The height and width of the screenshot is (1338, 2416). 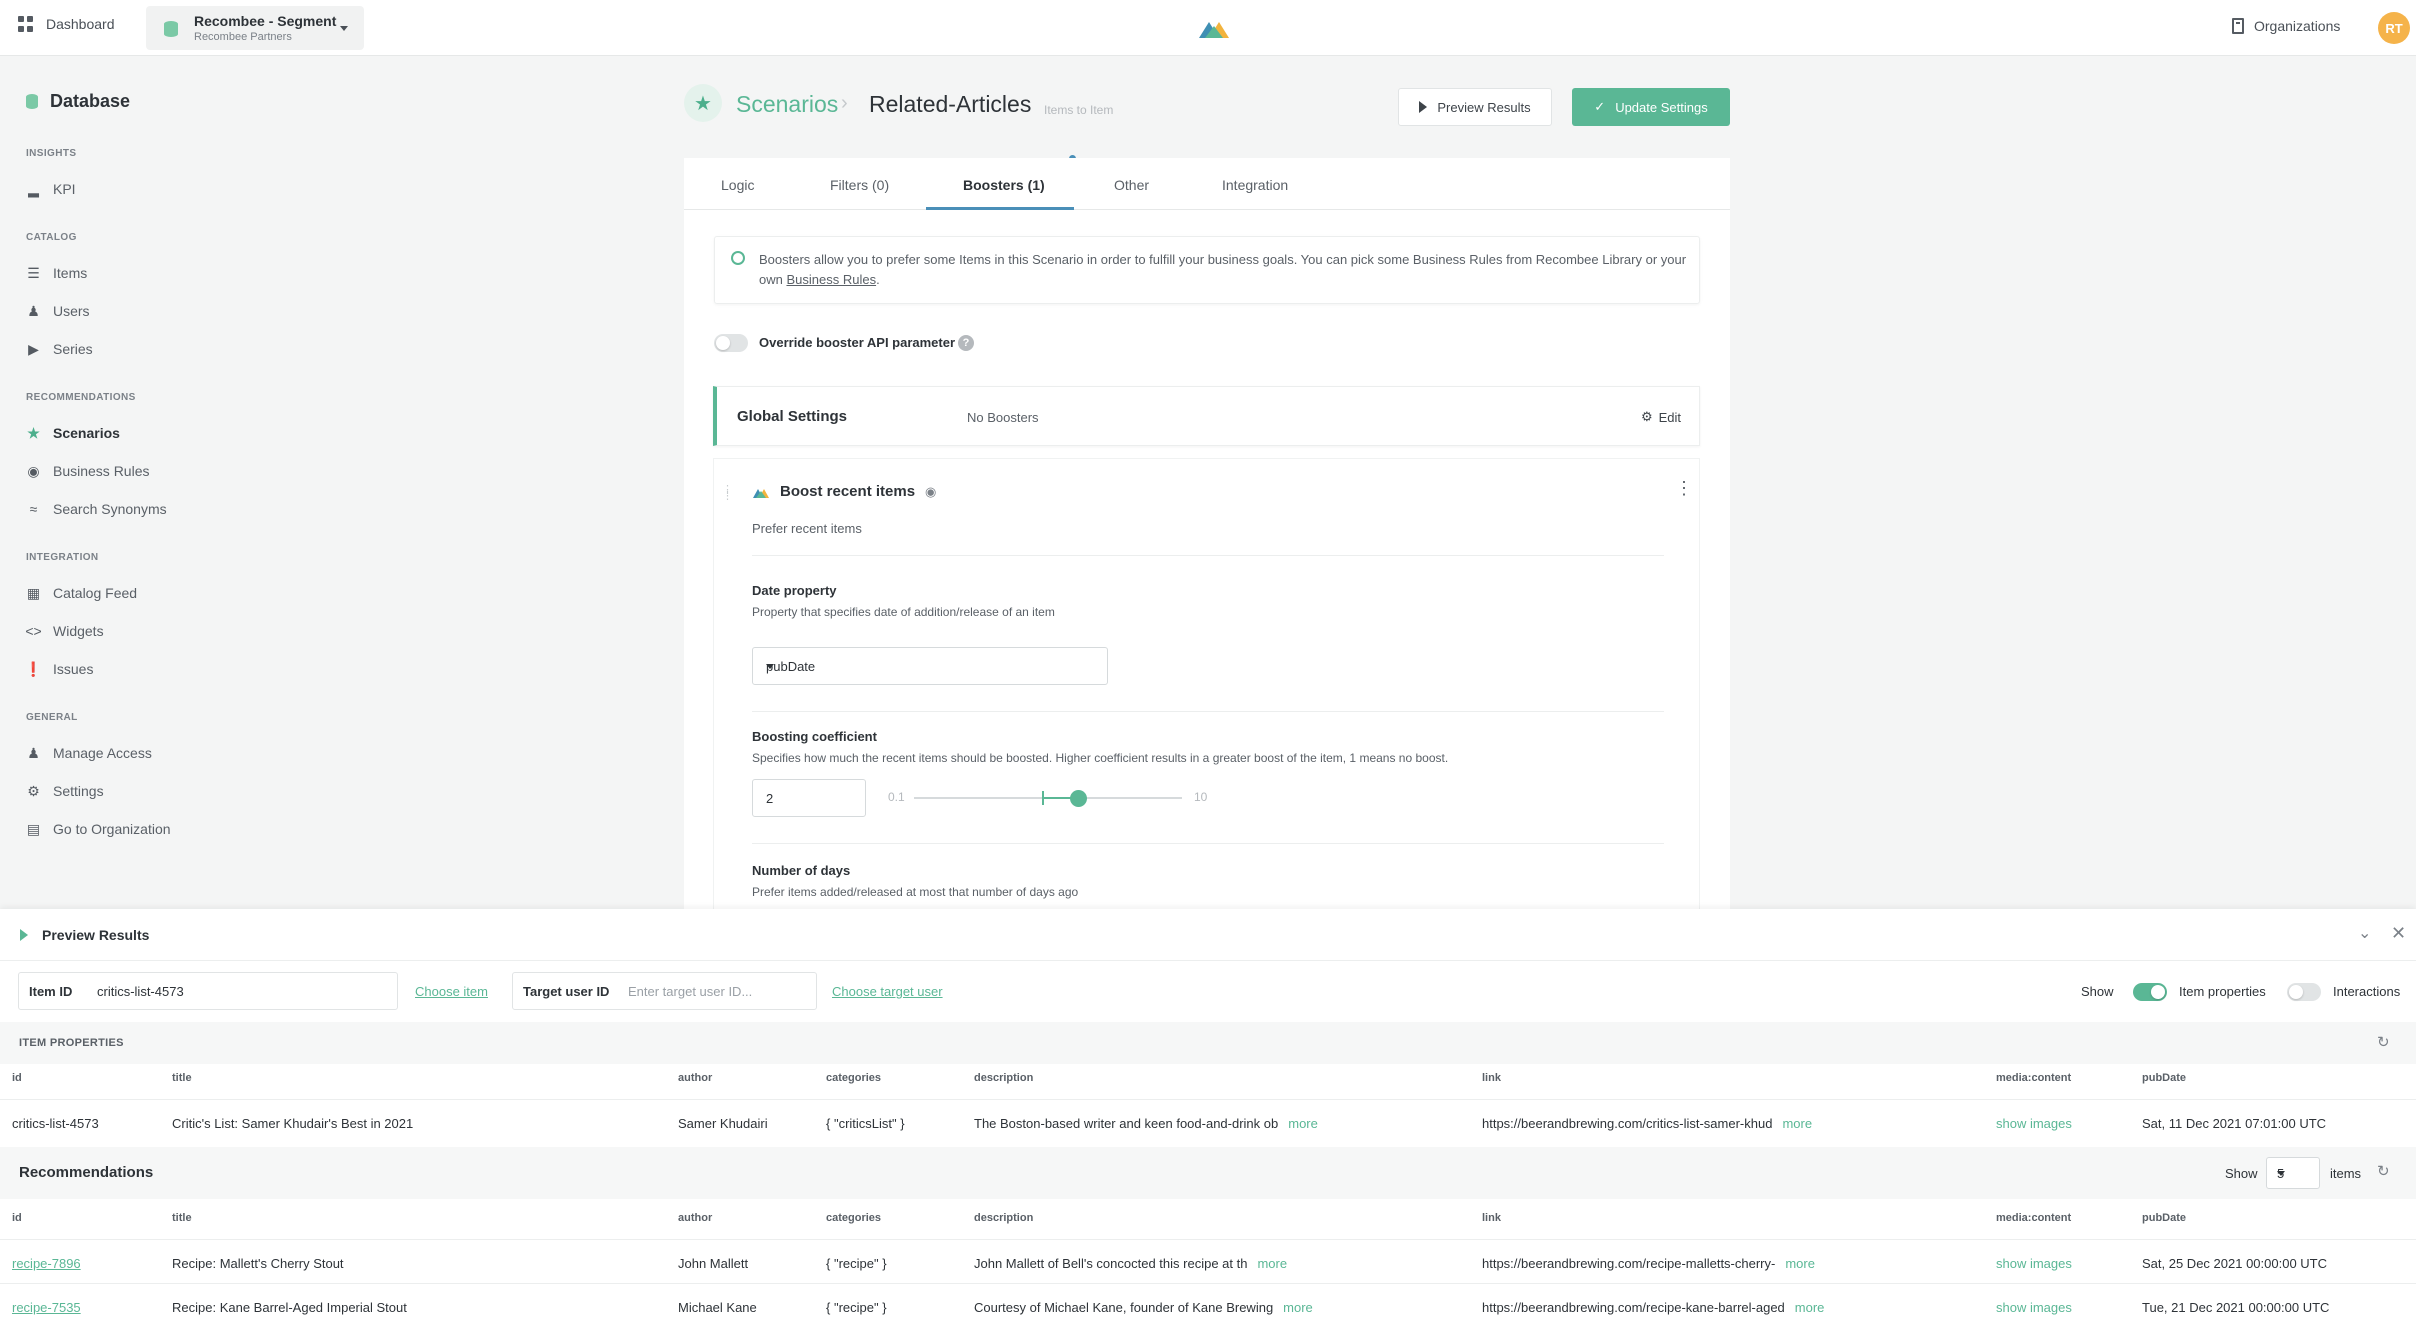 I want to click on global-settings-edit-button: ⚙ Edit, so click(x=1661, y=417).